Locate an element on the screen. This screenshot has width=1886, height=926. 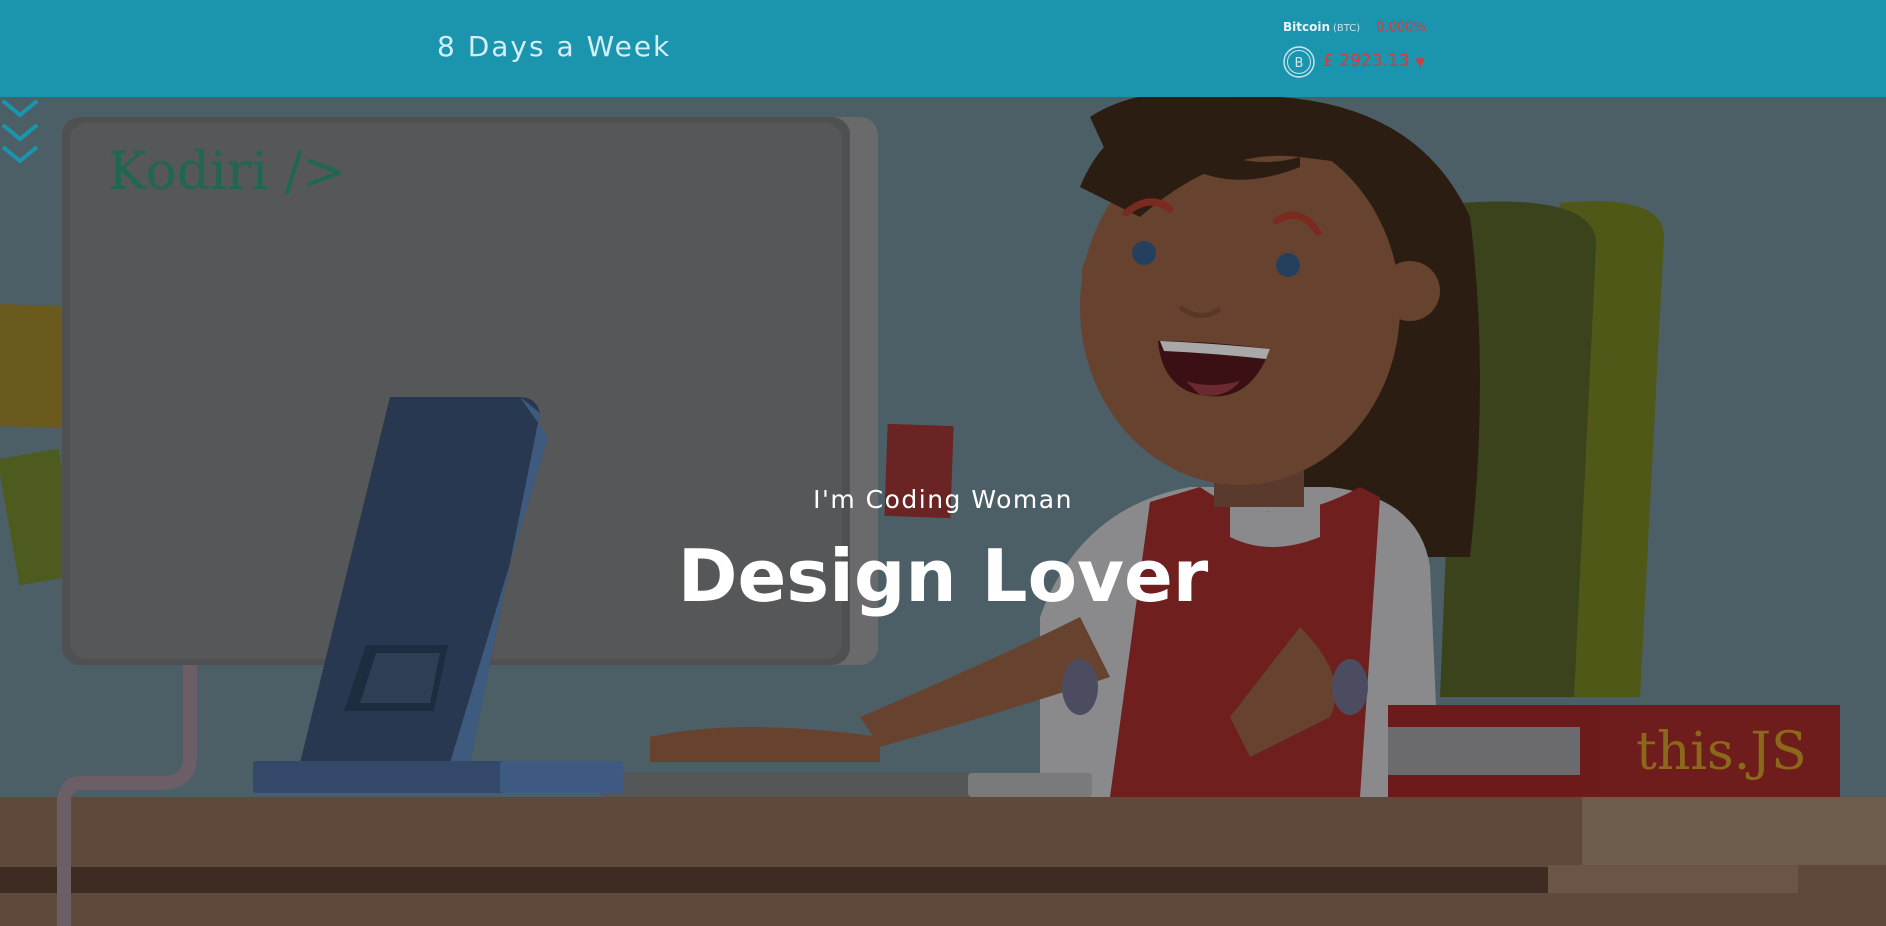
bitcoin-icon: B is located at coordinates (1299, 62).